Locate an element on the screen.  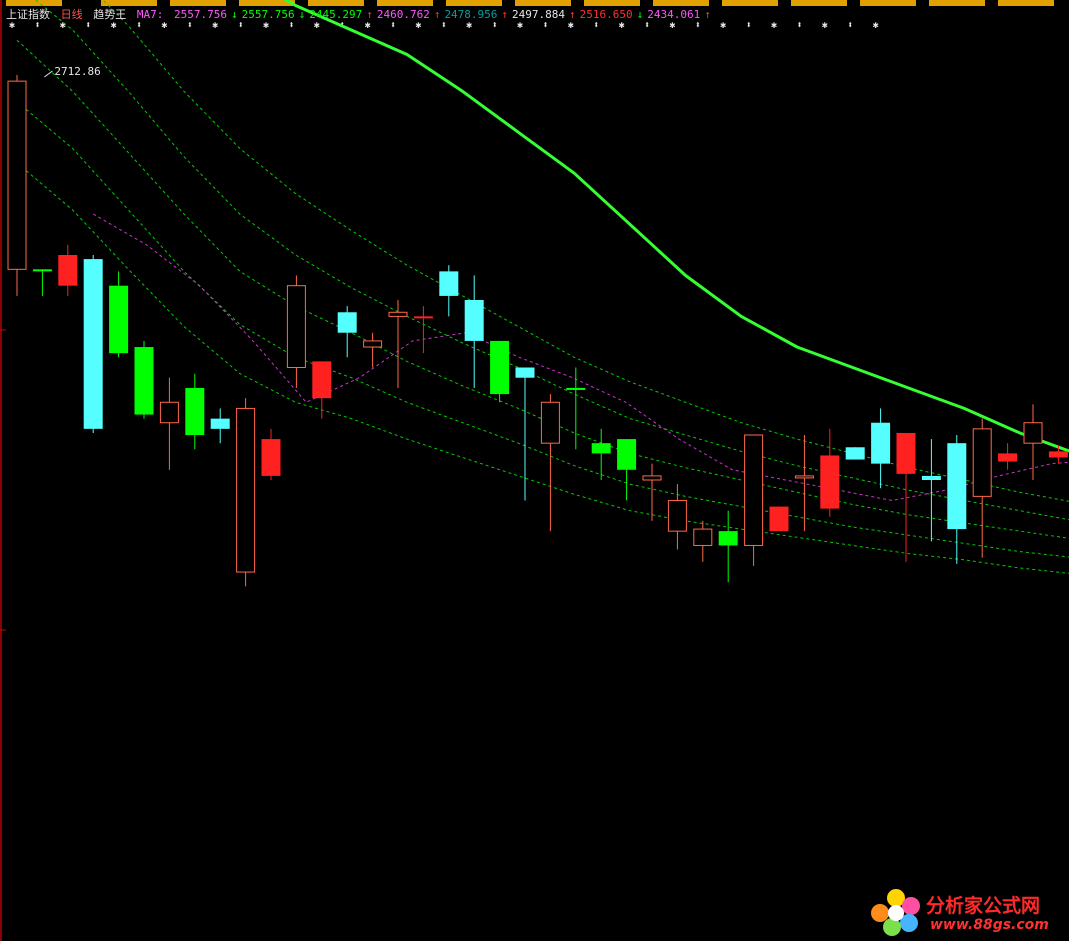
watermark-title: 分析家公式网 is located at coordinates (983, 906).